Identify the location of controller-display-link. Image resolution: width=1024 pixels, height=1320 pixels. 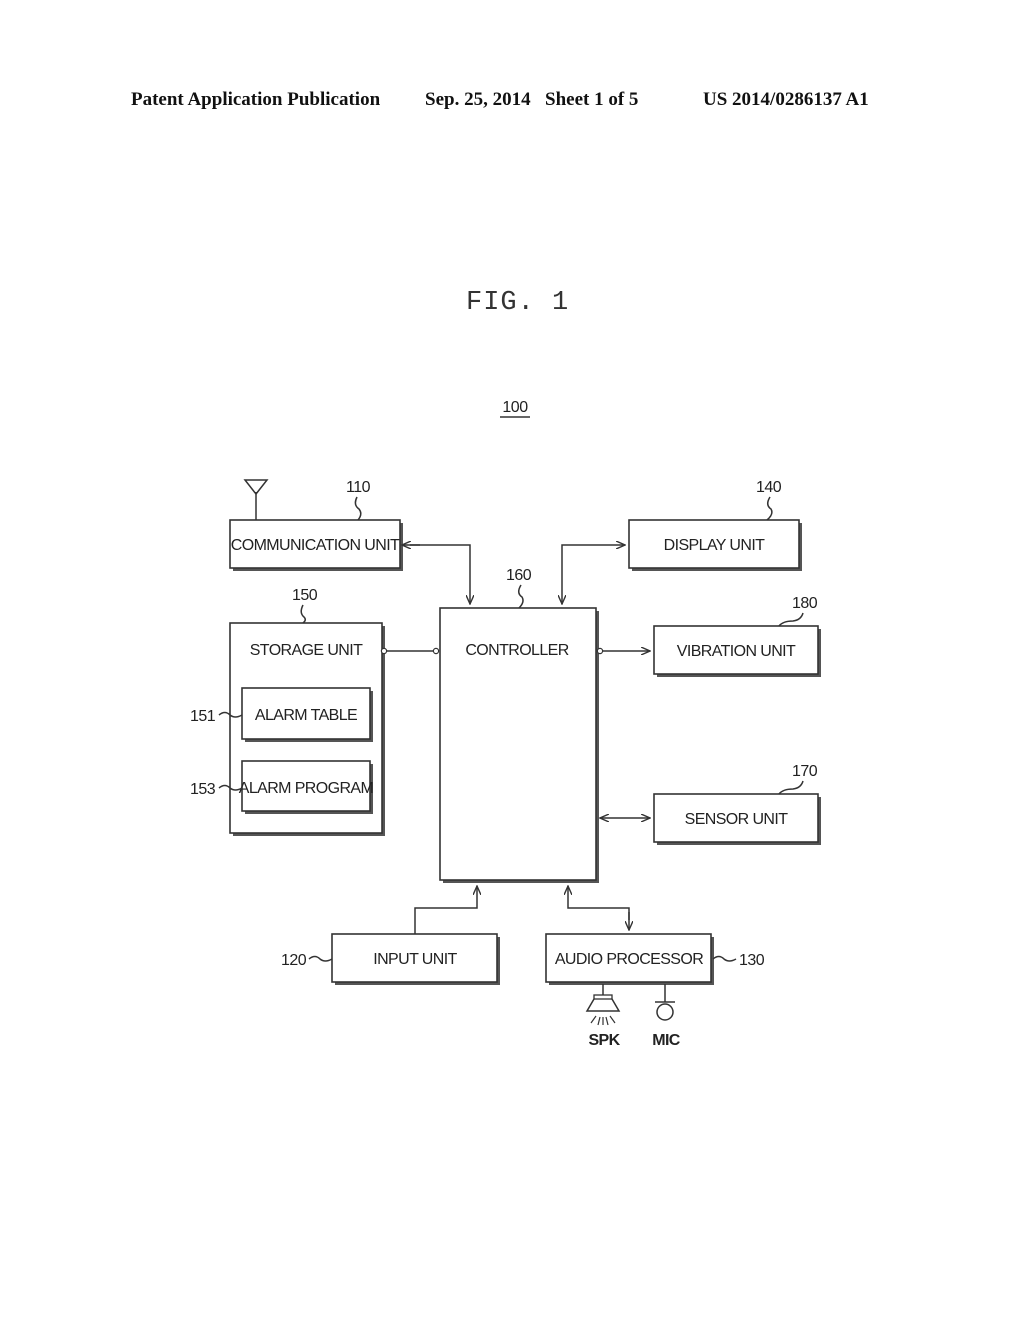
(593, 552).